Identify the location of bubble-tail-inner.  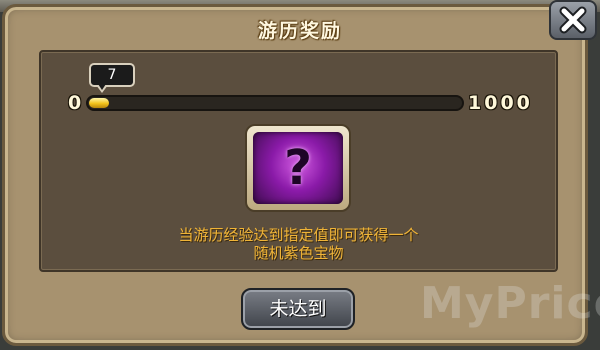
(102, 87).